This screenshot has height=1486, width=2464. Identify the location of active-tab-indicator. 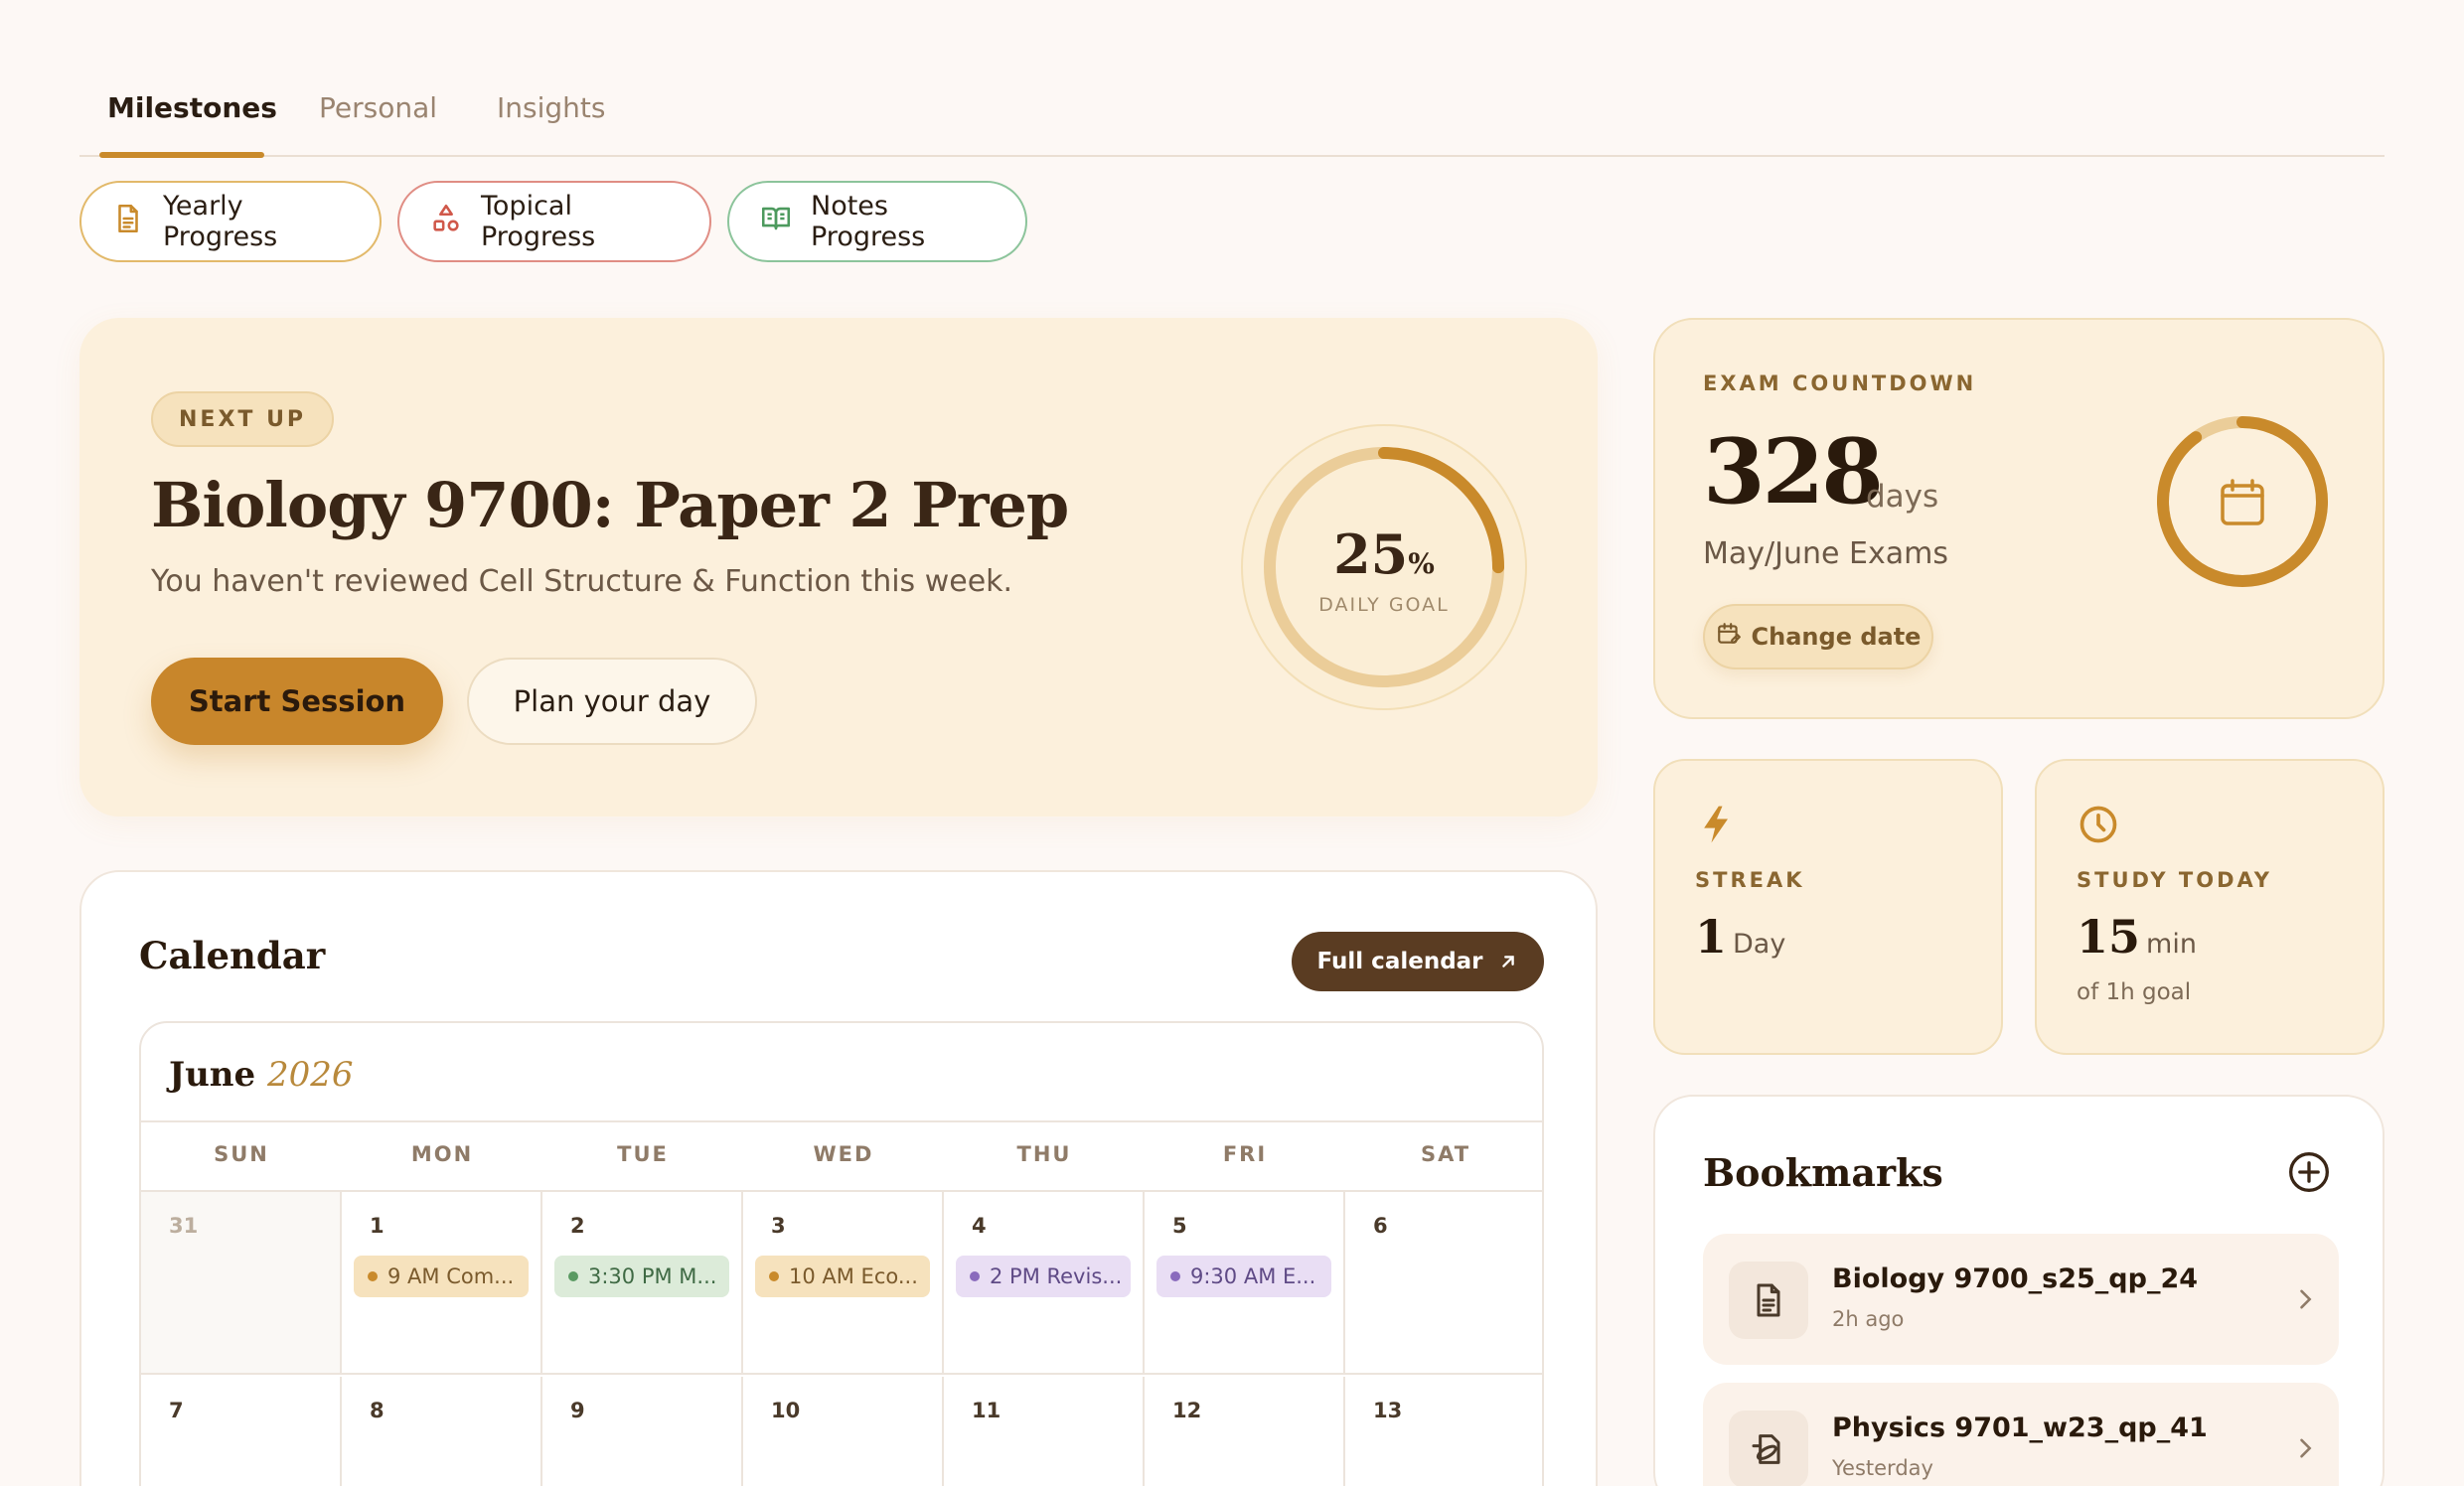
(181, 155).